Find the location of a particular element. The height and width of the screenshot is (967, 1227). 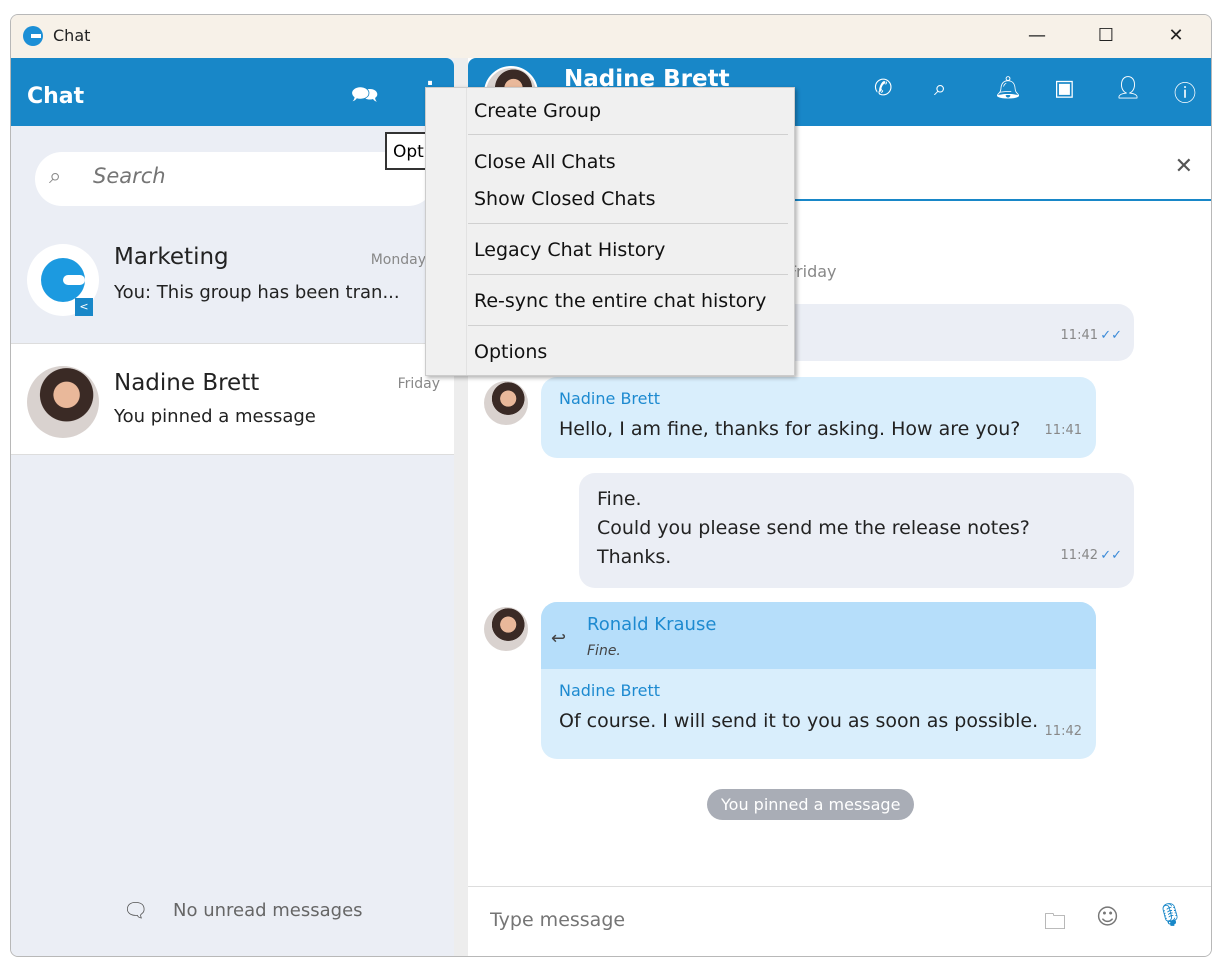

emoji-icon: ☺ is located at coordinates (1107, 917).